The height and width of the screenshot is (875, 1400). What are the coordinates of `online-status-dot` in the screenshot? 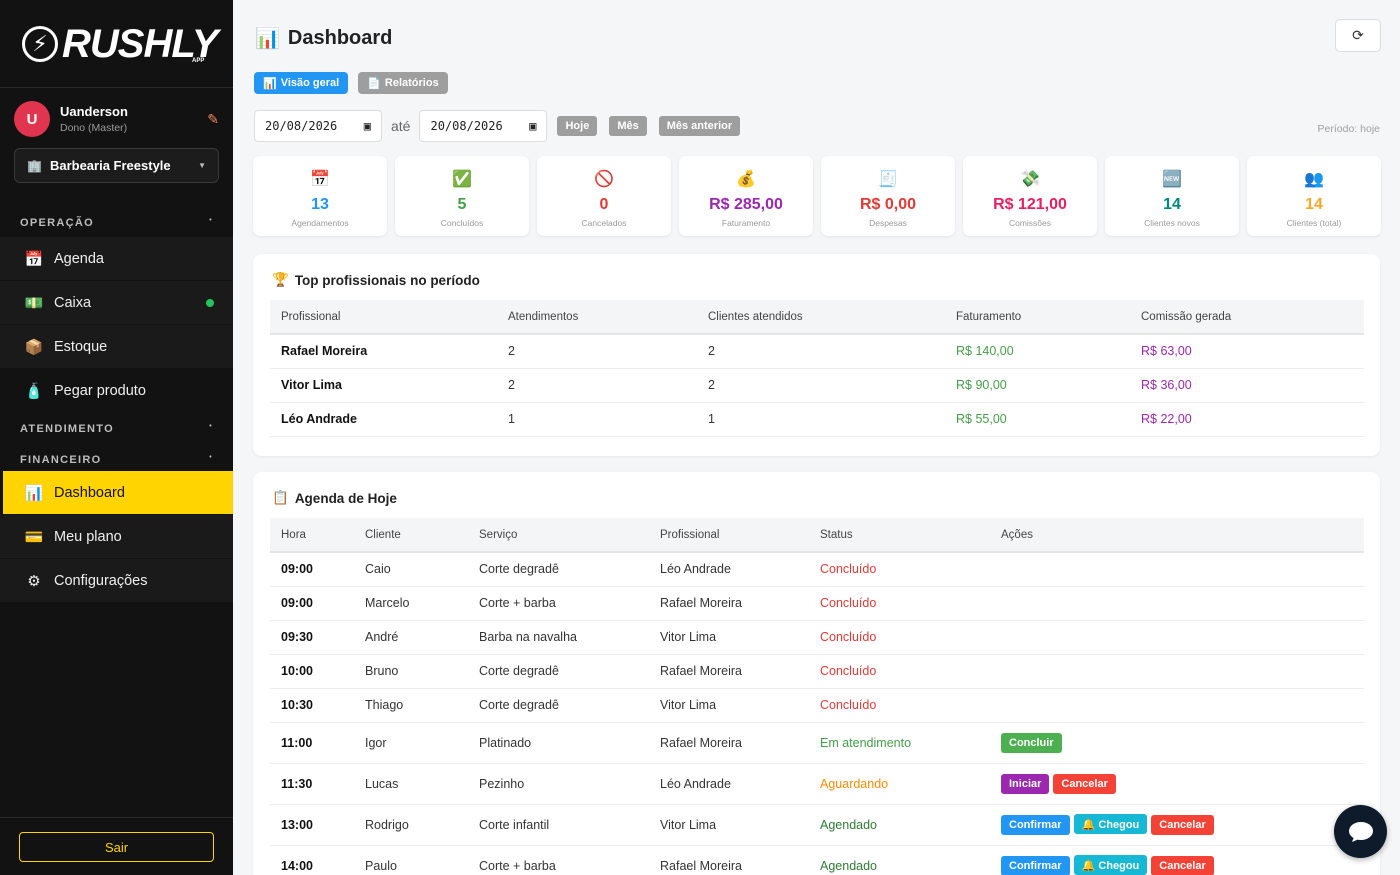 It's located at (210, 302).